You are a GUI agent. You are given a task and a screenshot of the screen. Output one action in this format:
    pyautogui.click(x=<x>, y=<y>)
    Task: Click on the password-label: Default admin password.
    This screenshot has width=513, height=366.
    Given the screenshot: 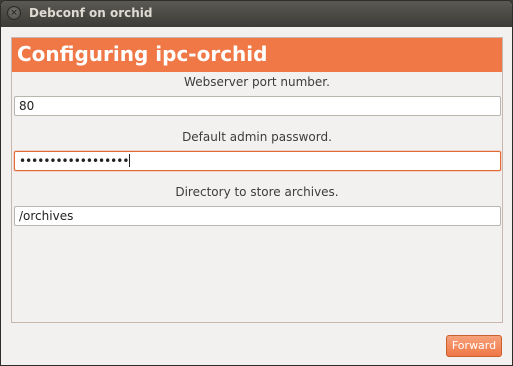 What is the action you would take?
    pyautogui.click(x=257, y=137)
    